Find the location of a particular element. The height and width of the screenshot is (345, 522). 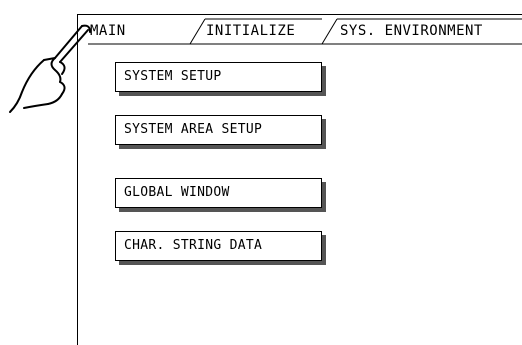

global-window-button: GLOBAL WINDOW is located at coordinates (218, 193).